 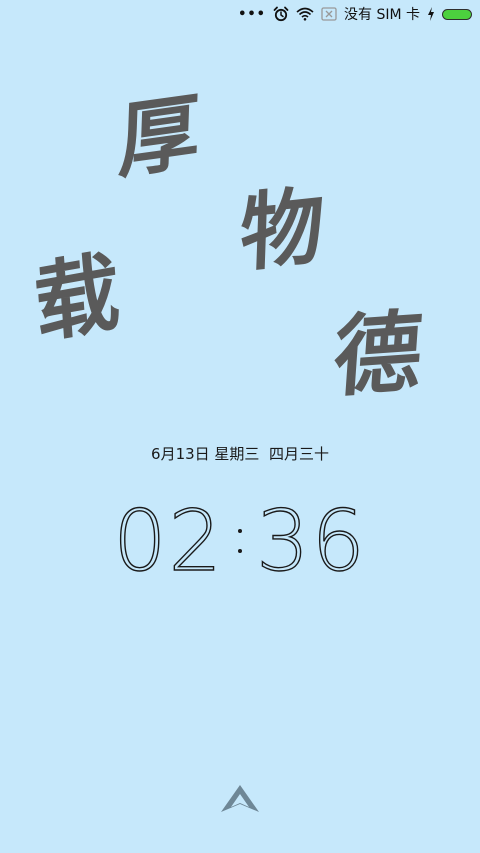 What do you see at coordinates (311, 540) in the screenshot?
I see `clock-minute: 36` at bounding box center [311, 540].